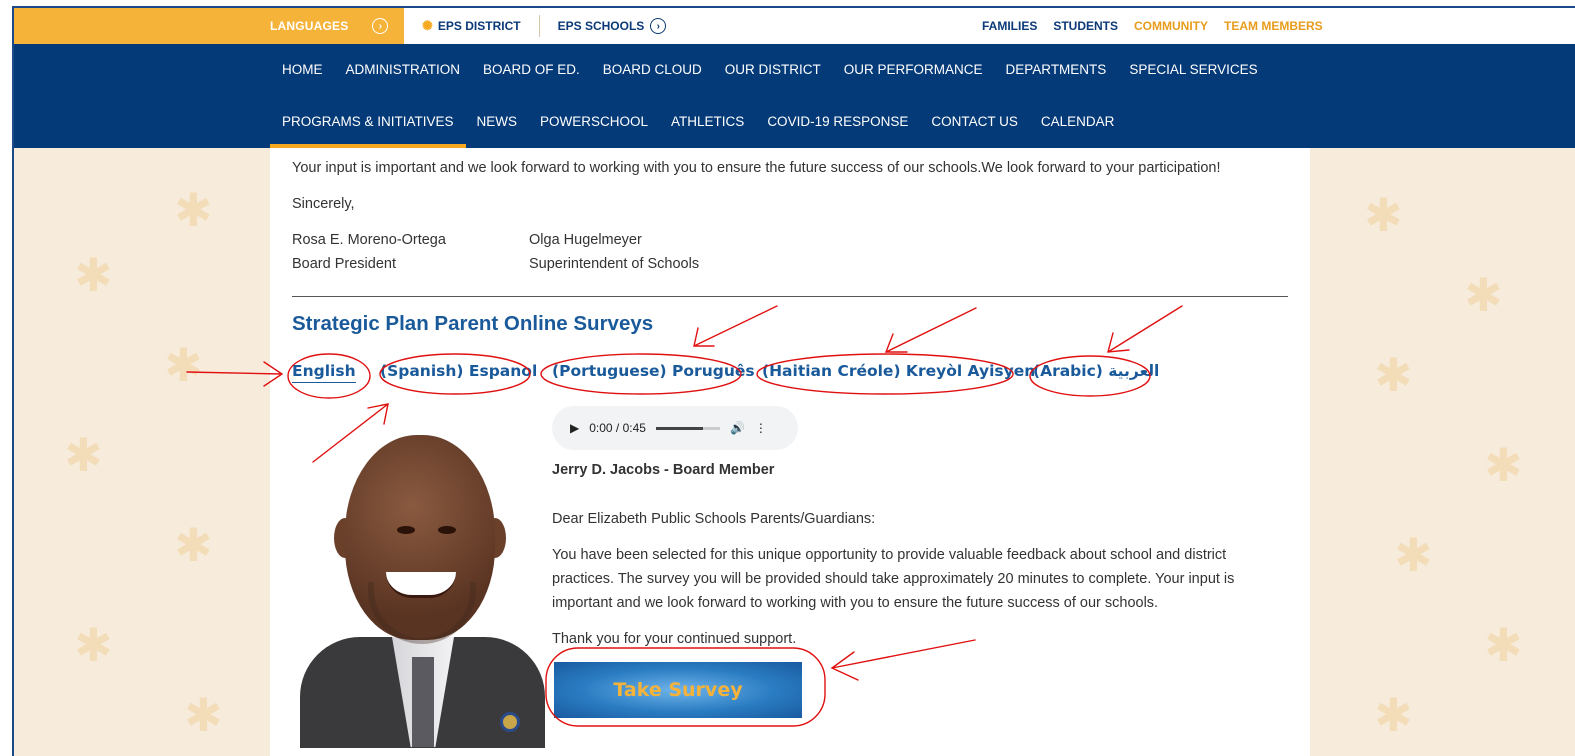 The width and height of the screenshot is (1575, 756). What do you see at coordinates (707, 122) in the screenshot?
I see `nav-athletics: ATHLETICS` at bounding box center [707, 122].